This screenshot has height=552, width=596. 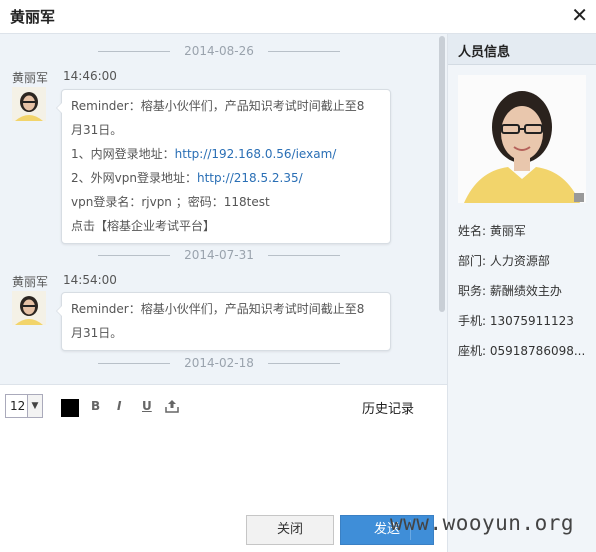 I want to click on font-size-select: 12 ▼, so click(x=24, y=406).